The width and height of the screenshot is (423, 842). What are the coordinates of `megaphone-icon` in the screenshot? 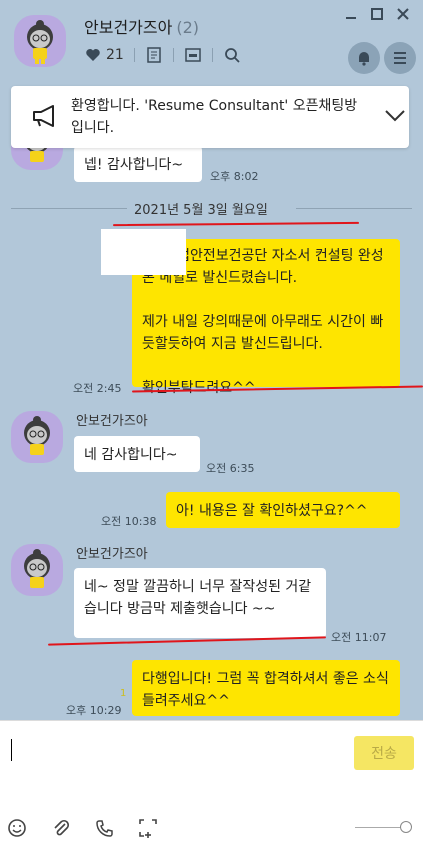 It's located at (45, 118).